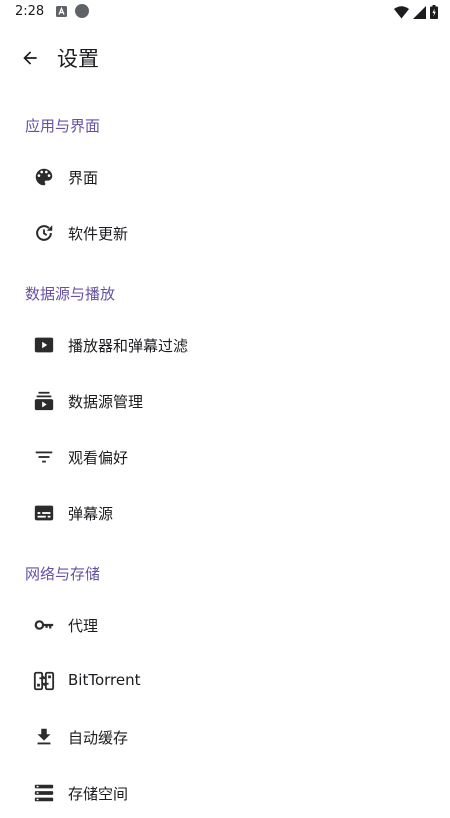  I want to click on subtitles-icon, so click(44, 513).